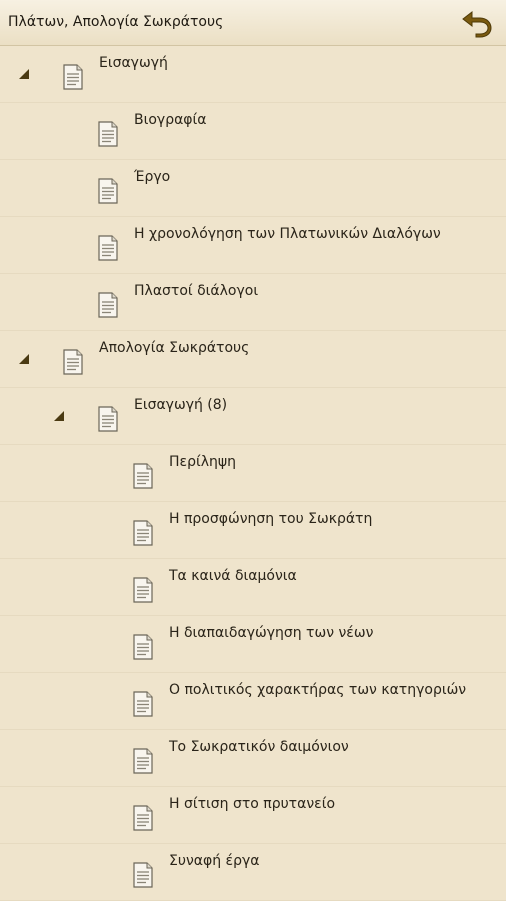 This screenshot has height=901, width=506. What do you see at coordinates (253, 644) in the screenshot?
I see `tree-row: Η διαπαιδαγώγηση των νέων` at bounding box center [253, 644].